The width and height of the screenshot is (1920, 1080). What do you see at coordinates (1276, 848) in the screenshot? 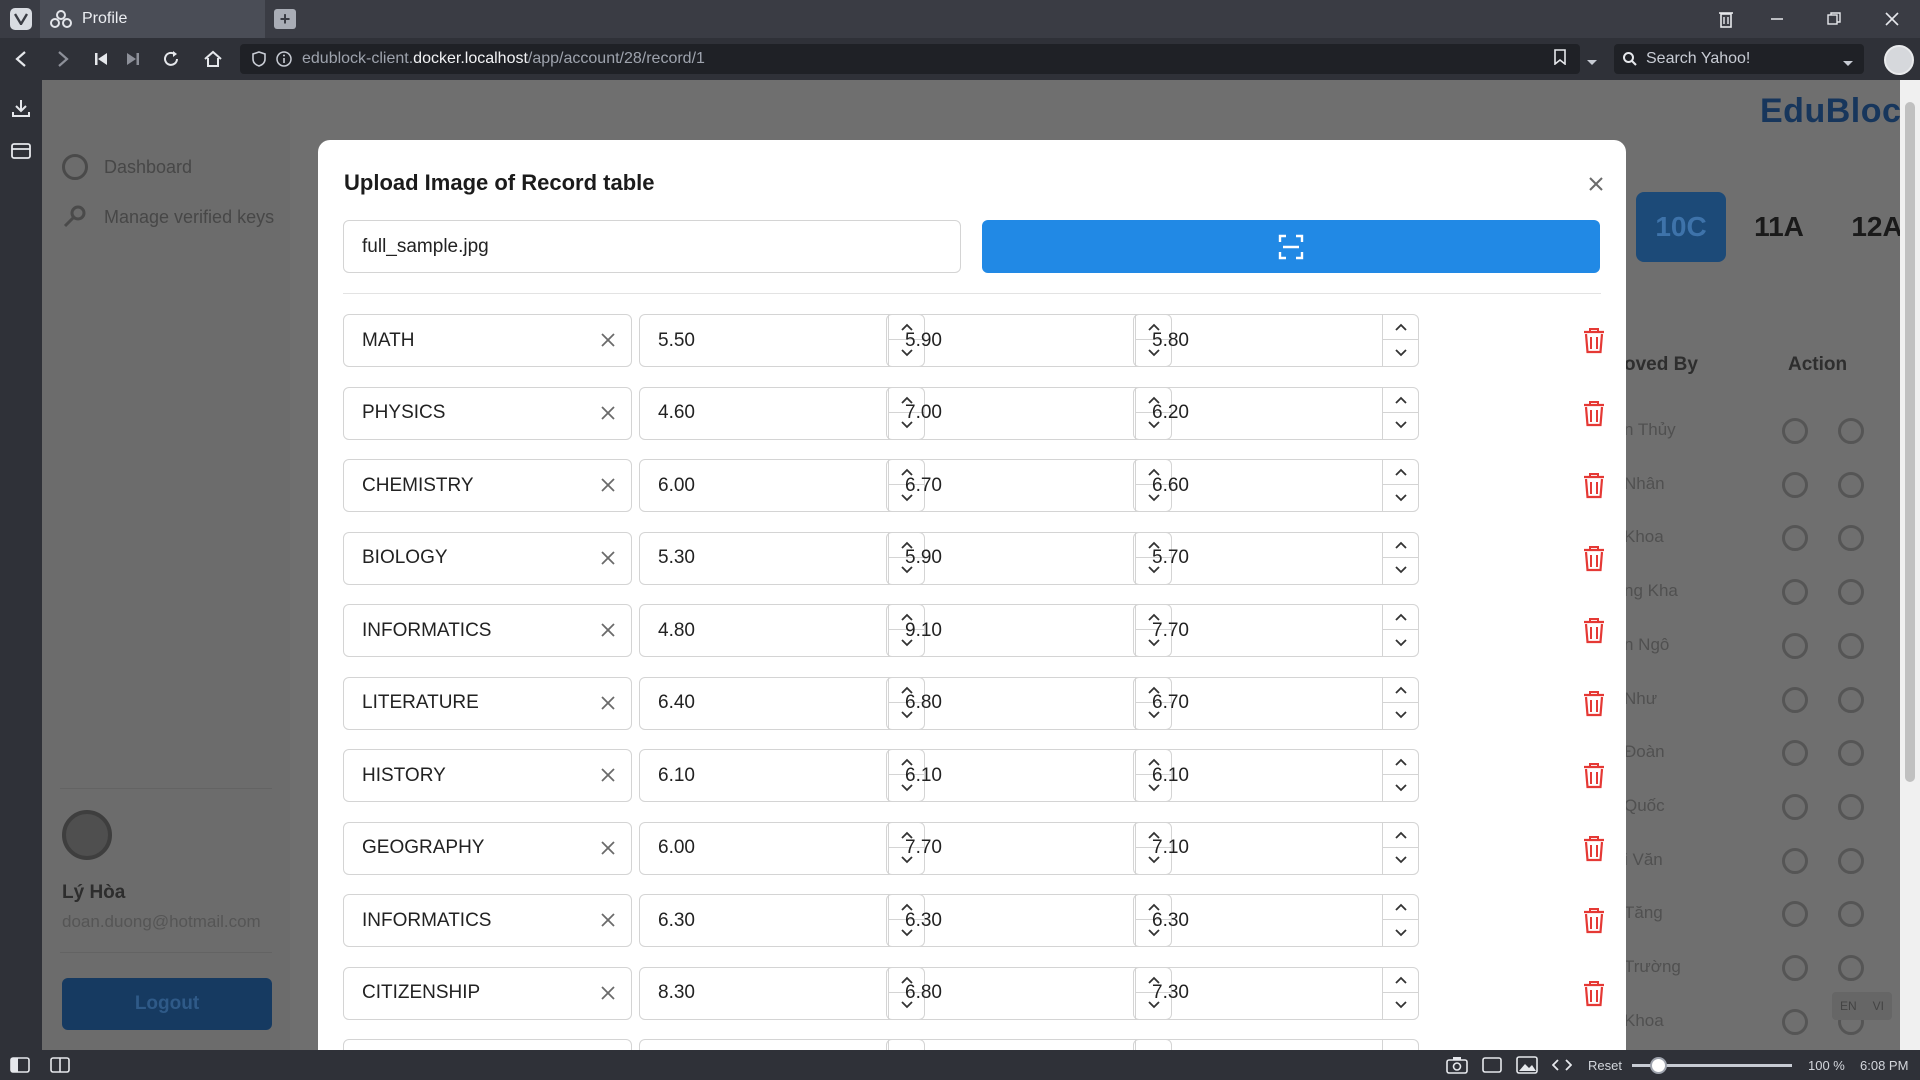
I see `score-average-input: 7.10` at bounding box center [1276, 848].